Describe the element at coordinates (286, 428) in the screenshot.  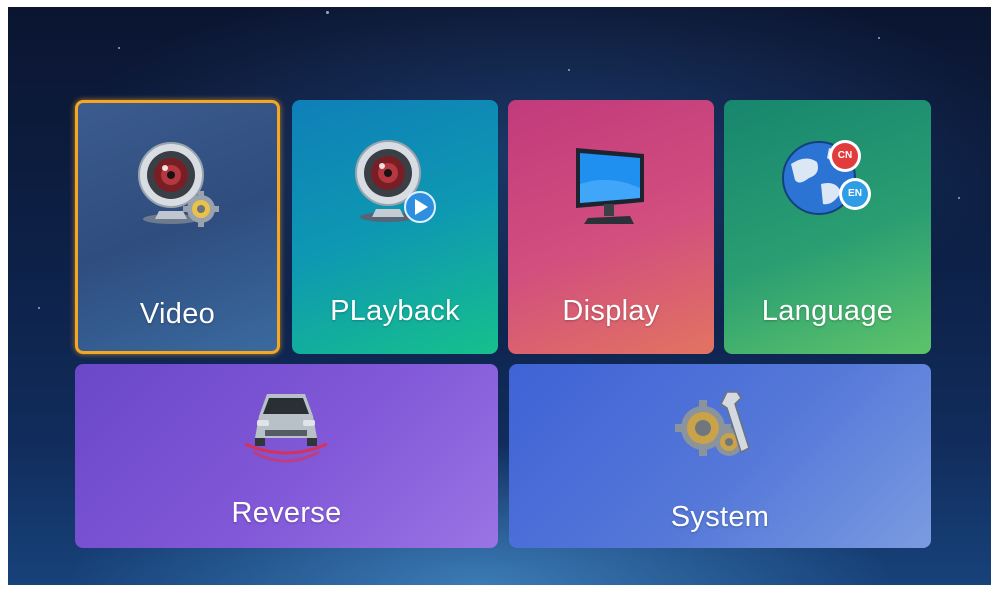
I see `car-rear-sensor-icon` at that location.